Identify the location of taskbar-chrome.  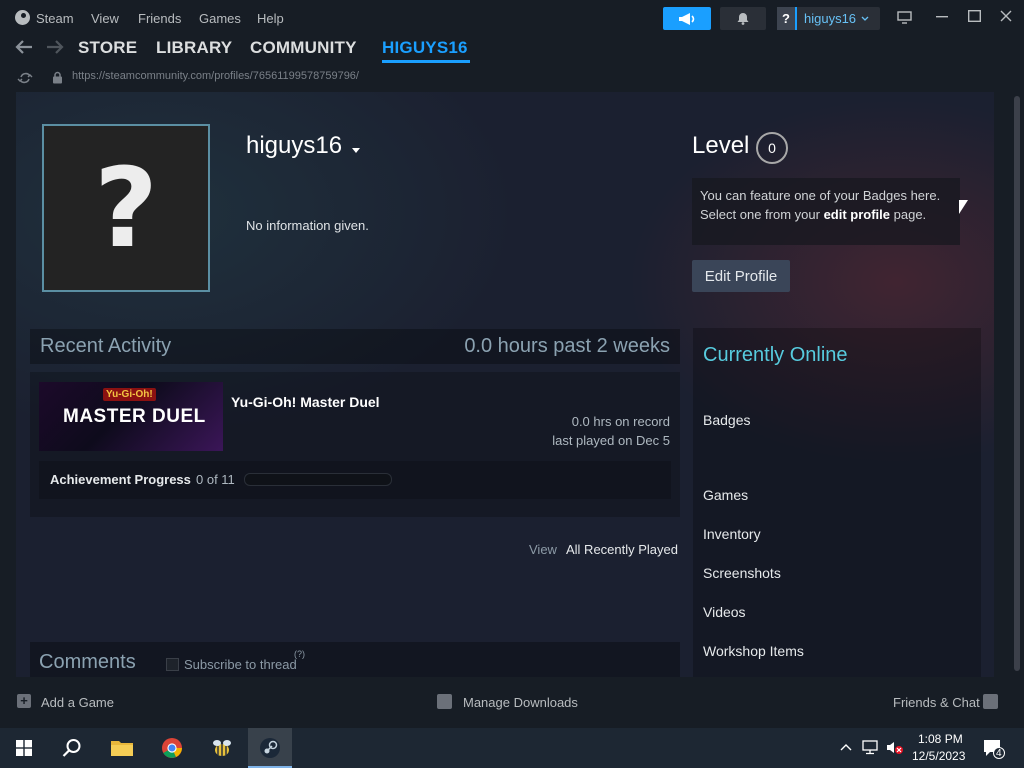
(172, 748).